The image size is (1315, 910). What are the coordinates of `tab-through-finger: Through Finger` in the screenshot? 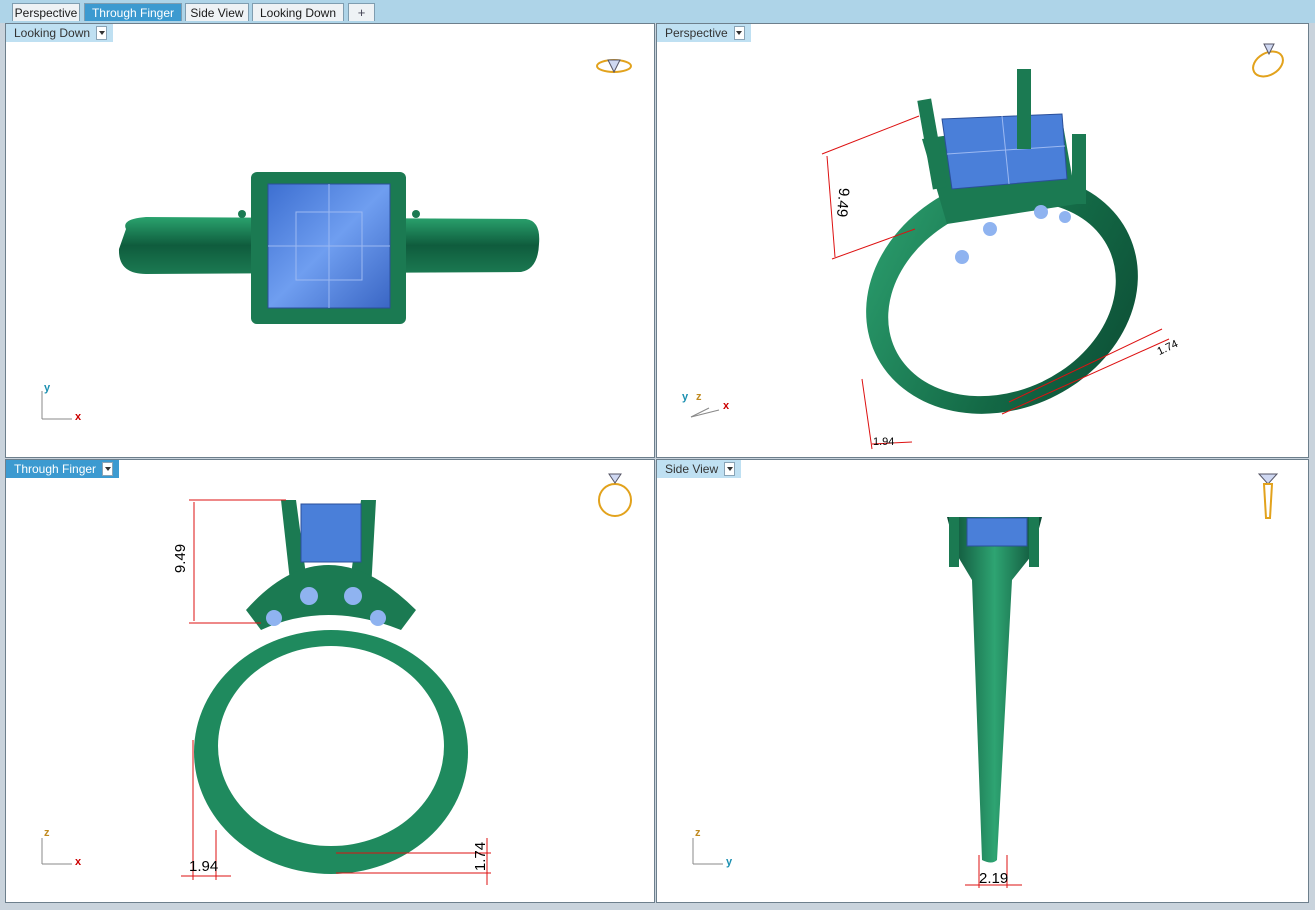 It's located at (133, 12).